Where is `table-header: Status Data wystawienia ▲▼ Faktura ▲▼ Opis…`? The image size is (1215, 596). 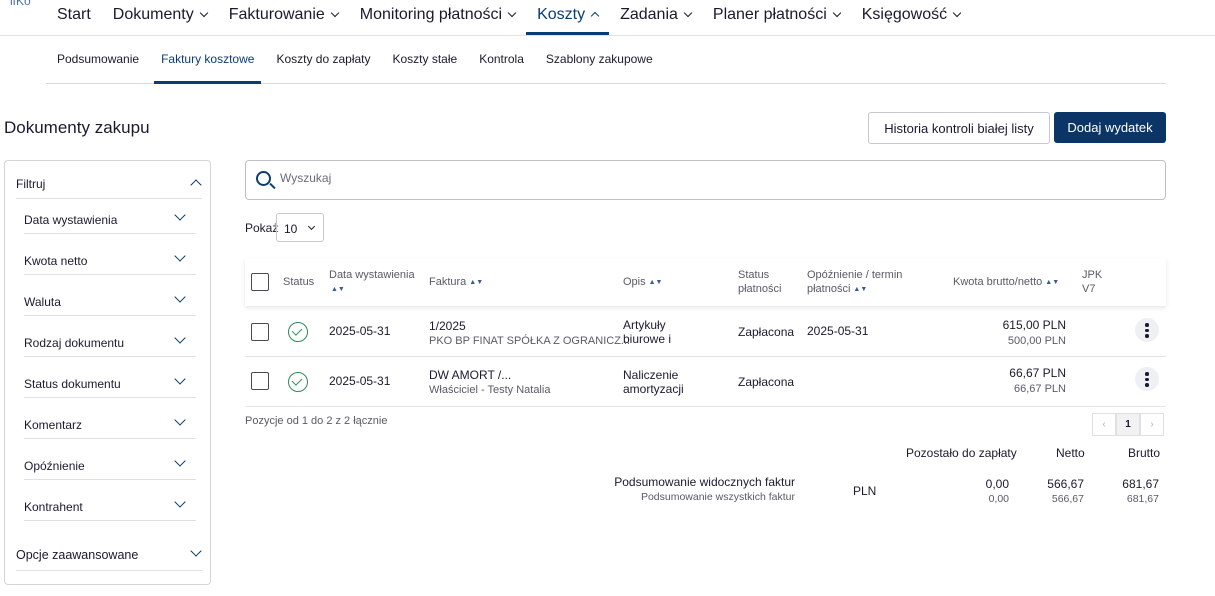
table-header: Status Data wystawienia ▲▼ Faktura ▲▼ Opis… is located at coordinates (705, 282).